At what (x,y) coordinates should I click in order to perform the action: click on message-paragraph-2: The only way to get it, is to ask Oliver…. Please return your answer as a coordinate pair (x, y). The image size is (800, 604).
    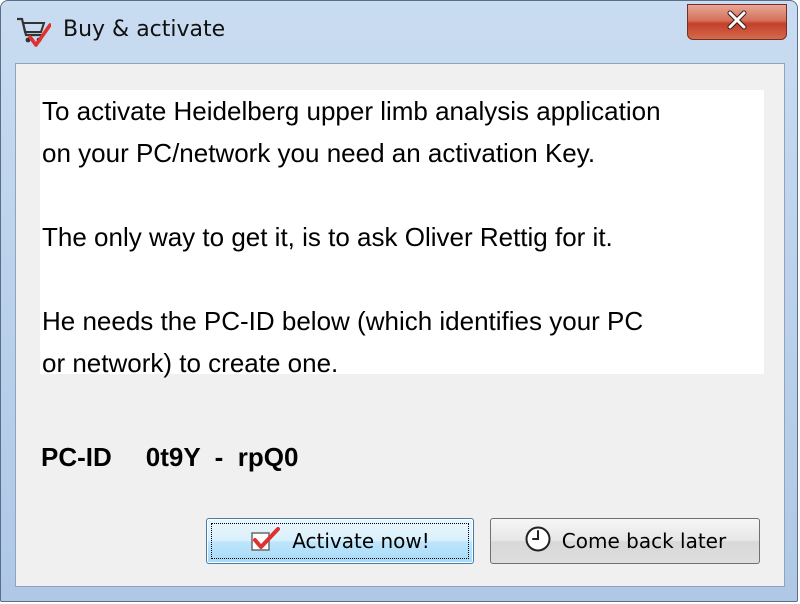
    Looking at the image, I should click on (403, 237).